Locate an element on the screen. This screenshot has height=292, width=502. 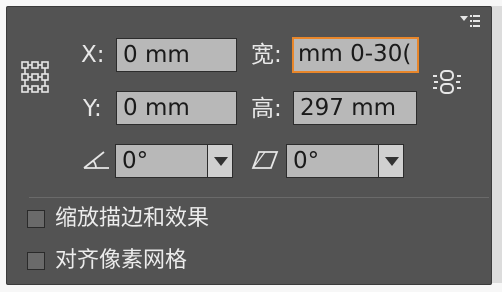
x-position-field: 0 mm is located at coordinates (176, 55).